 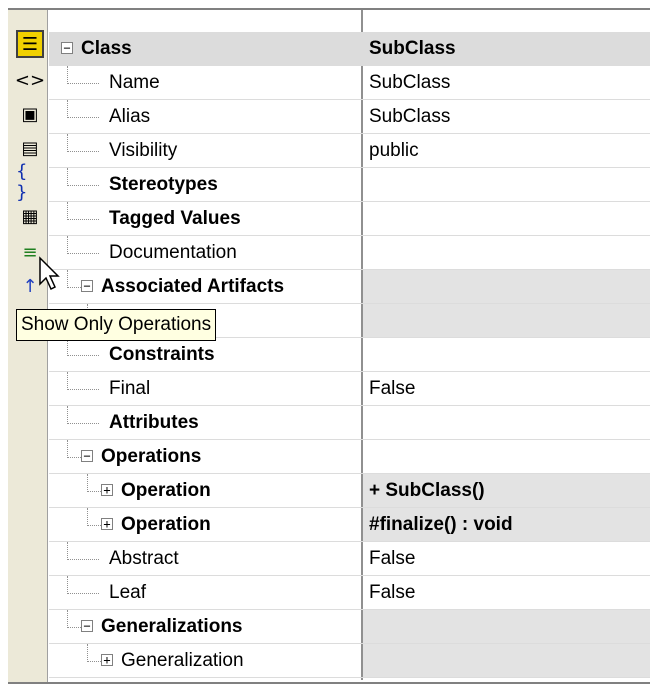 What do you see at coordinates (349, 83) in the screenshot?
I see `property-row: Name SubClass` at bounding box center [349, 83].